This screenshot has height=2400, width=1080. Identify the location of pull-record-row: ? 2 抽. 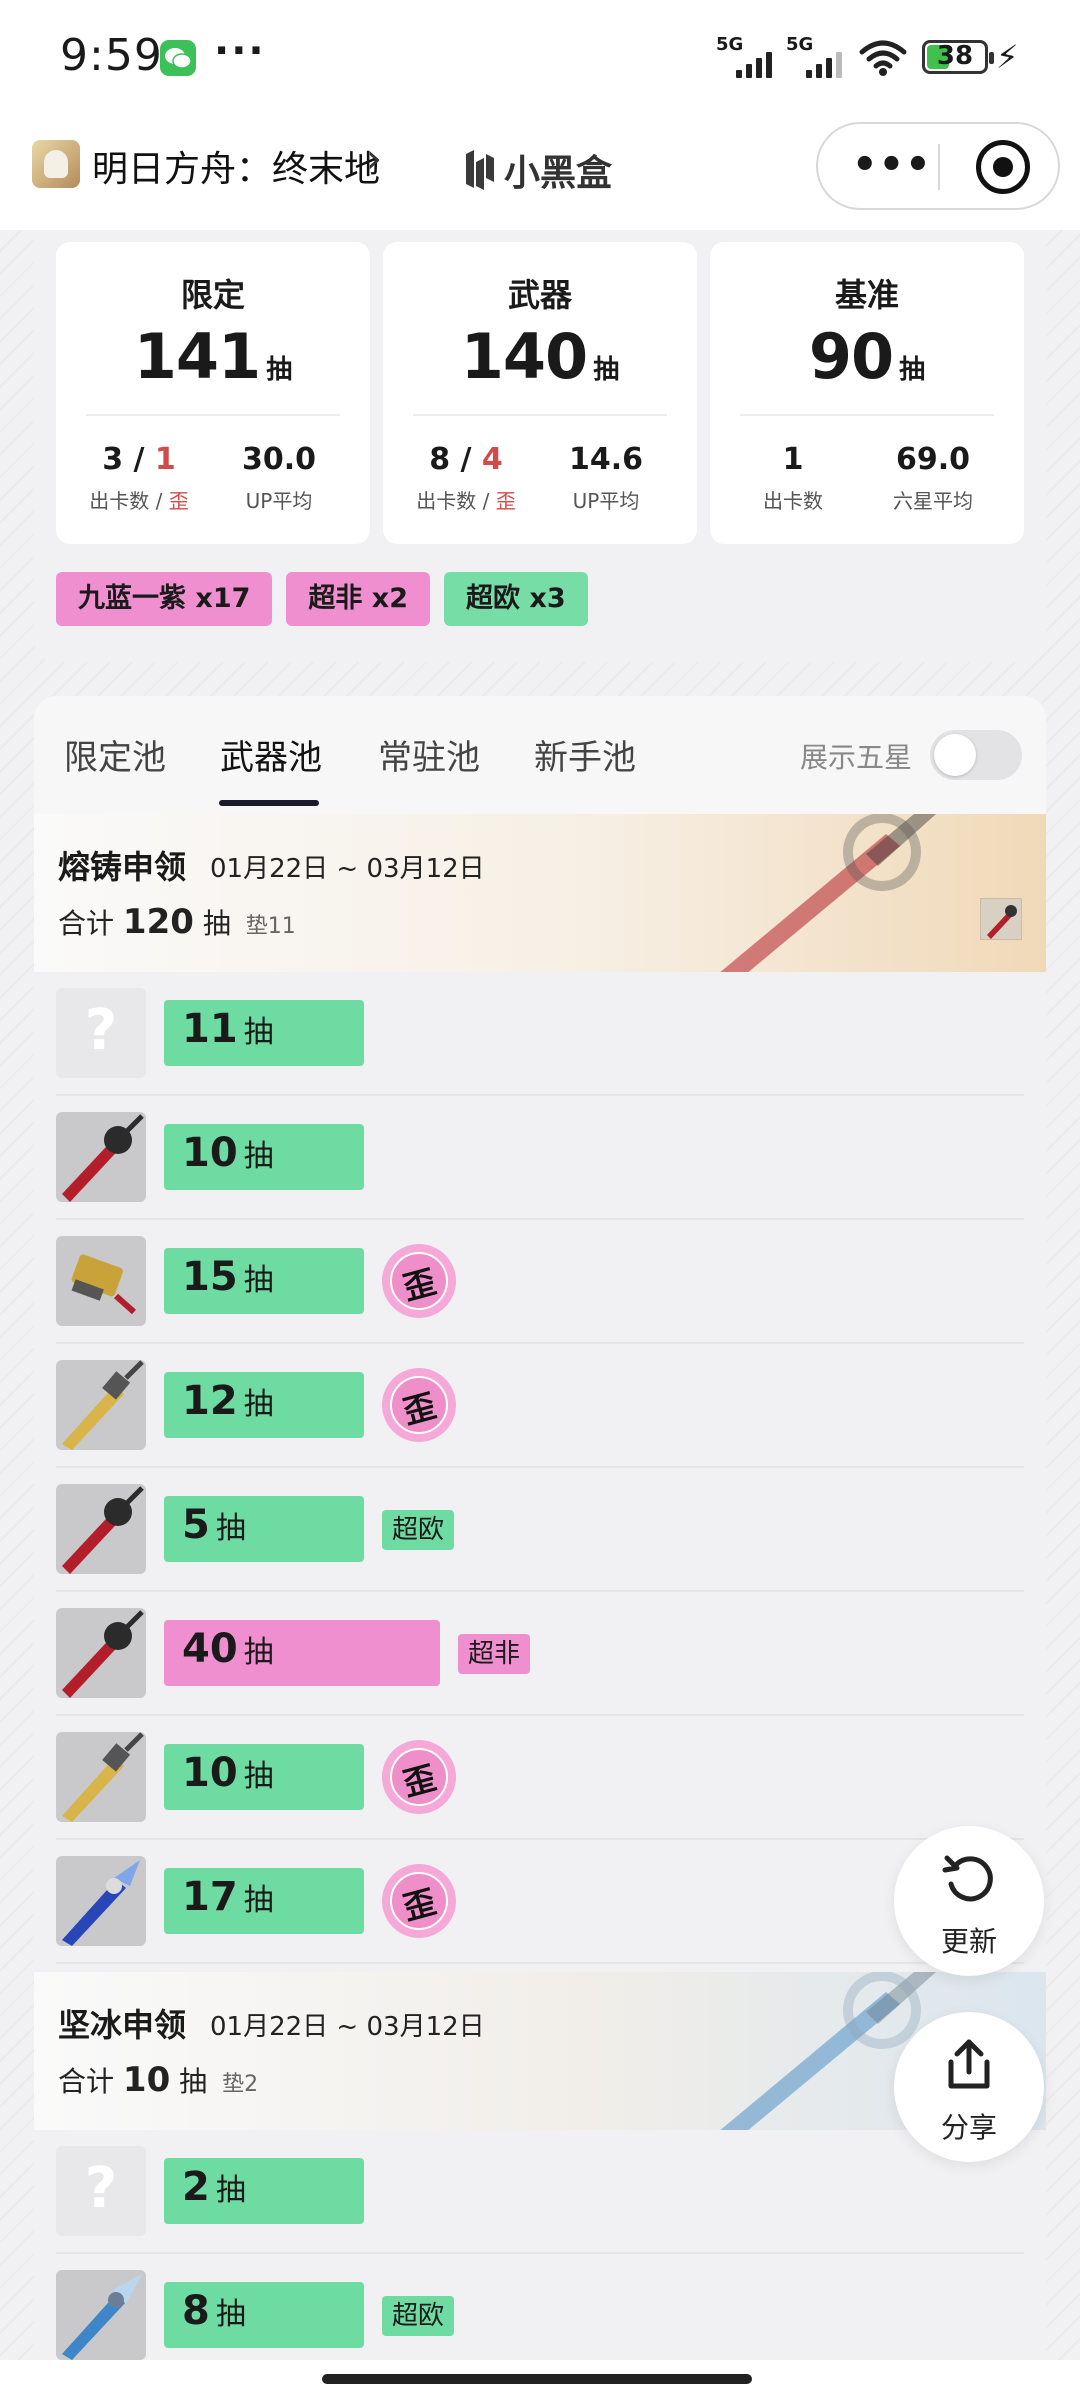
(540, 2192).